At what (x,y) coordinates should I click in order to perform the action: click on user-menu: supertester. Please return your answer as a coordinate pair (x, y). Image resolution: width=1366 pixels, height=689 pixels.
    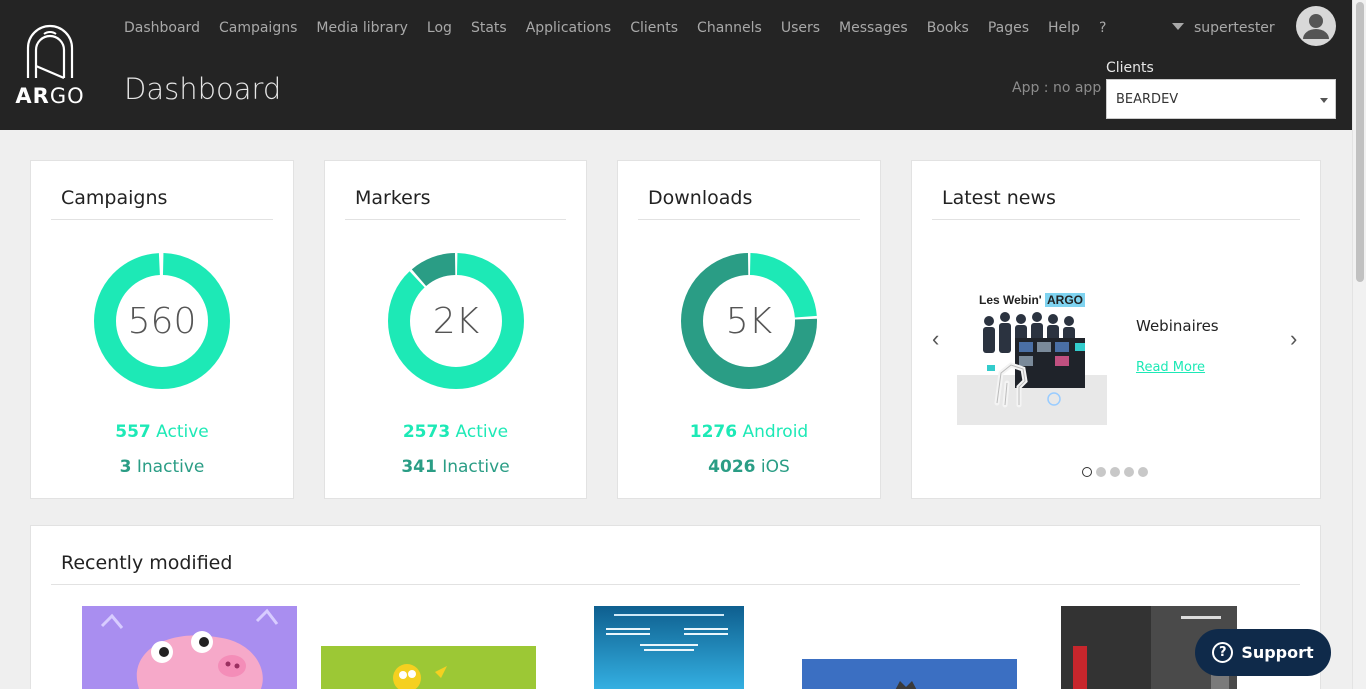
    Looking at the image, I should click on (1223, 28).